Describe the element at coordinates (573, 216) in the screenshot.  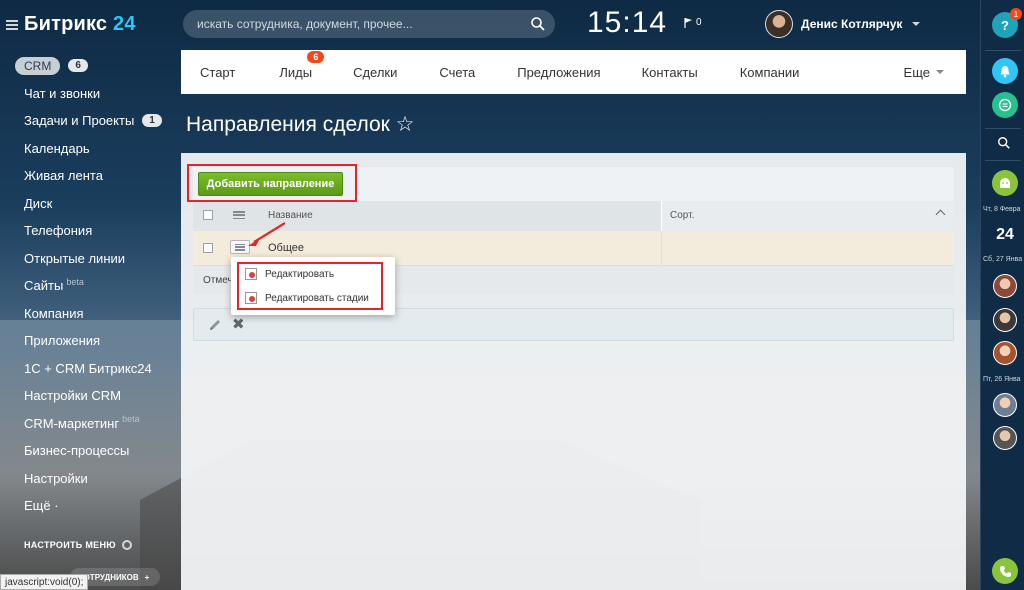
I see `grid-header: Название Сорт.` at that location.